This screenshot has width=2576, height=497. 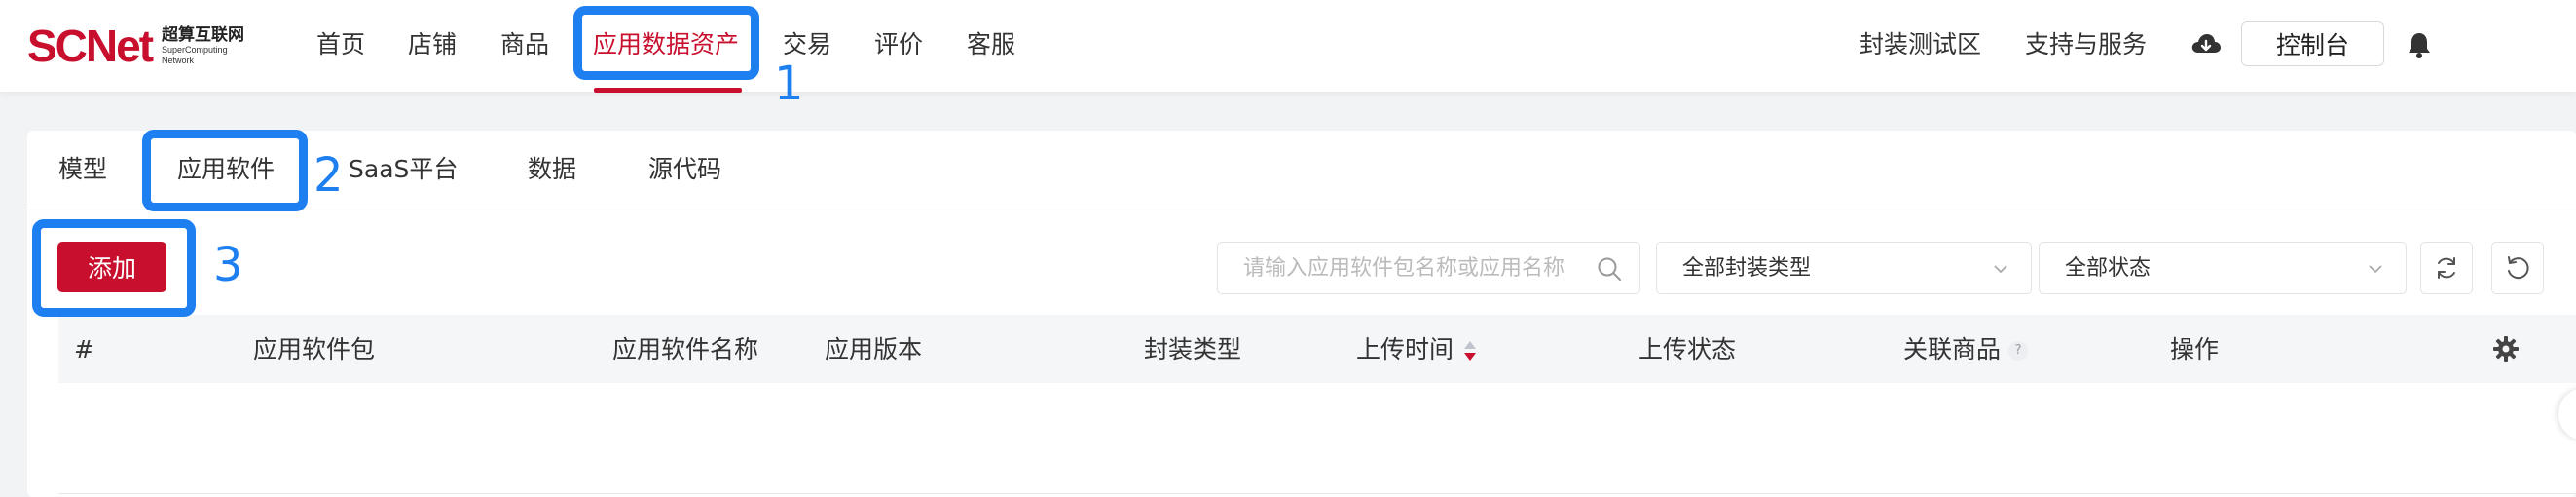 I want to click on scnet-logo: SCNet 超算互联网 SuperComputing Network, so click(x=135, y=45).